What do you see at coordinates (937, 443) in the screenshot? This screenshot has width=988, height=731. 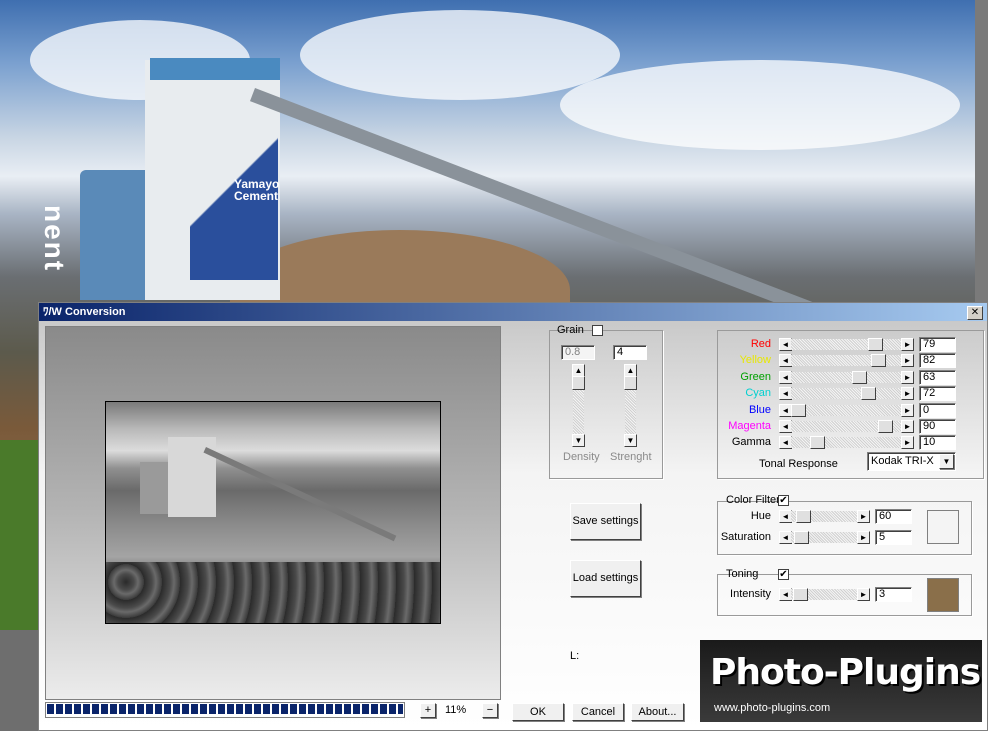 I see `channel-value-field: 10` at bounding box center [937, 443].